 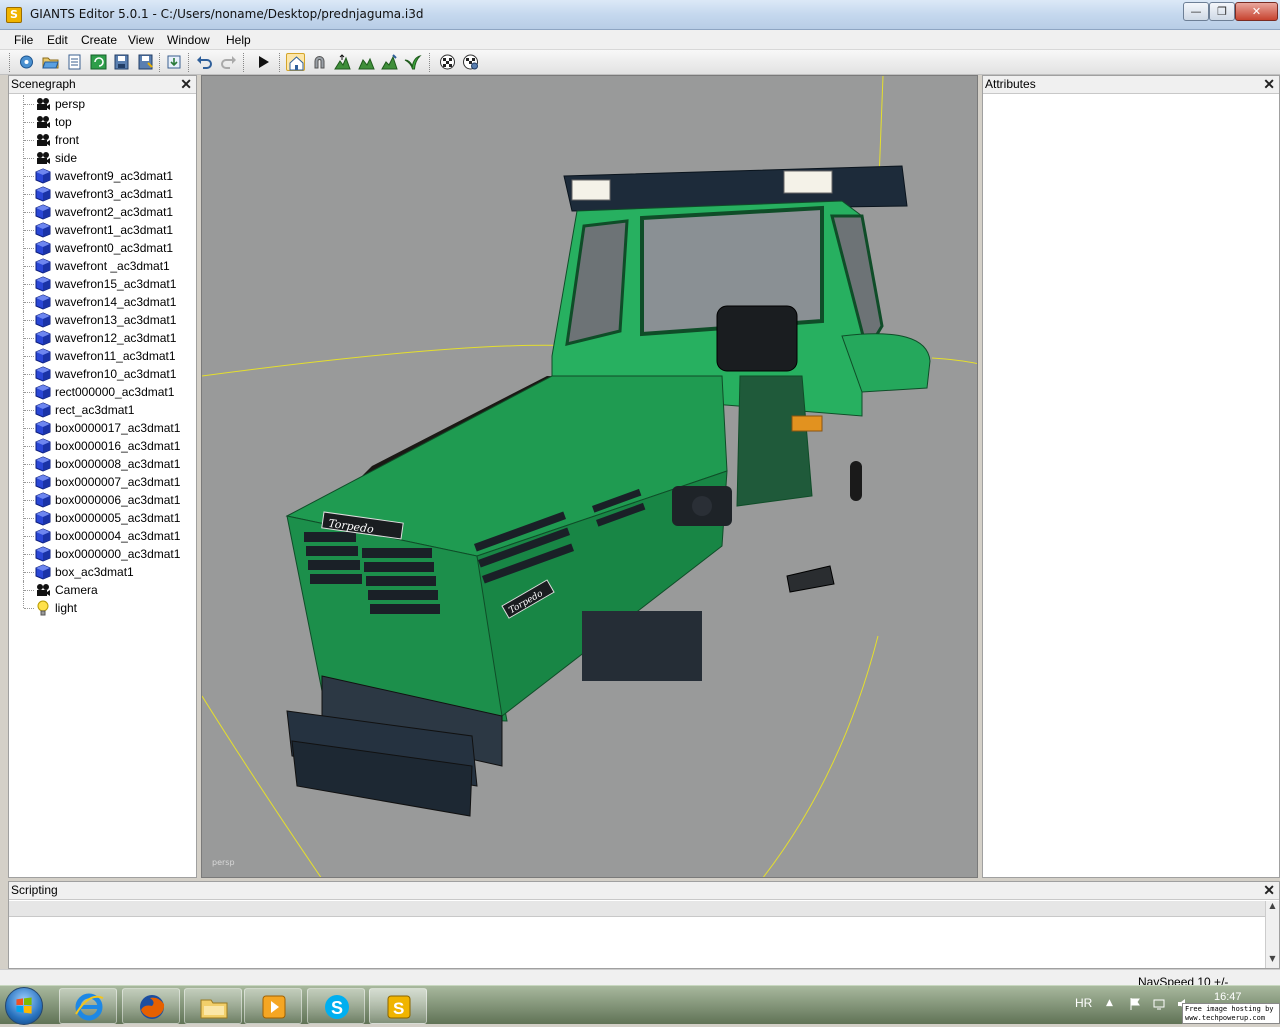 What do you see at coordinates (57, 40) in the screenshot?
I see `menu-edit: Edit` at bounding box center [57, 40].